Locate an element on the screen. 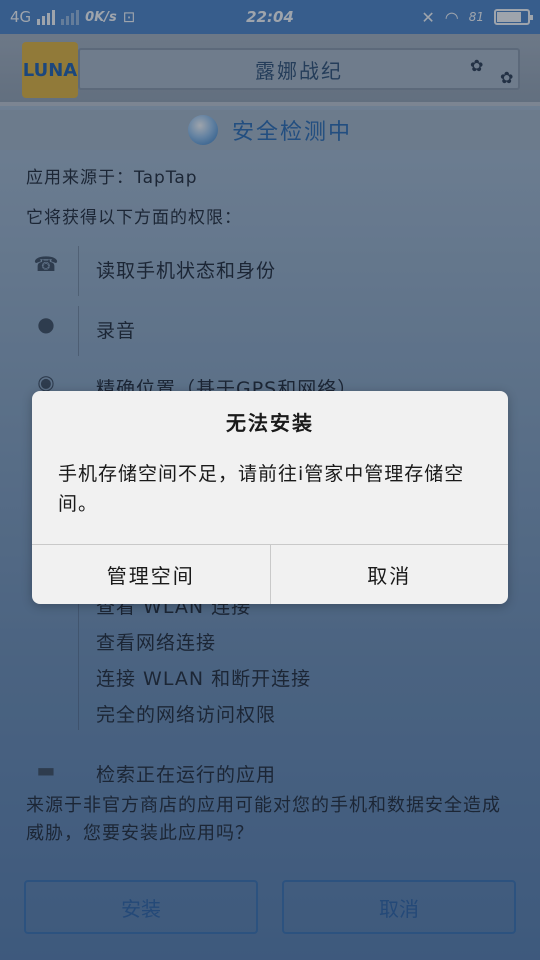 This screenshot has height=960, width=540. dialog-button-row: 管理空间 取消 is located at coordinates (270, 574).